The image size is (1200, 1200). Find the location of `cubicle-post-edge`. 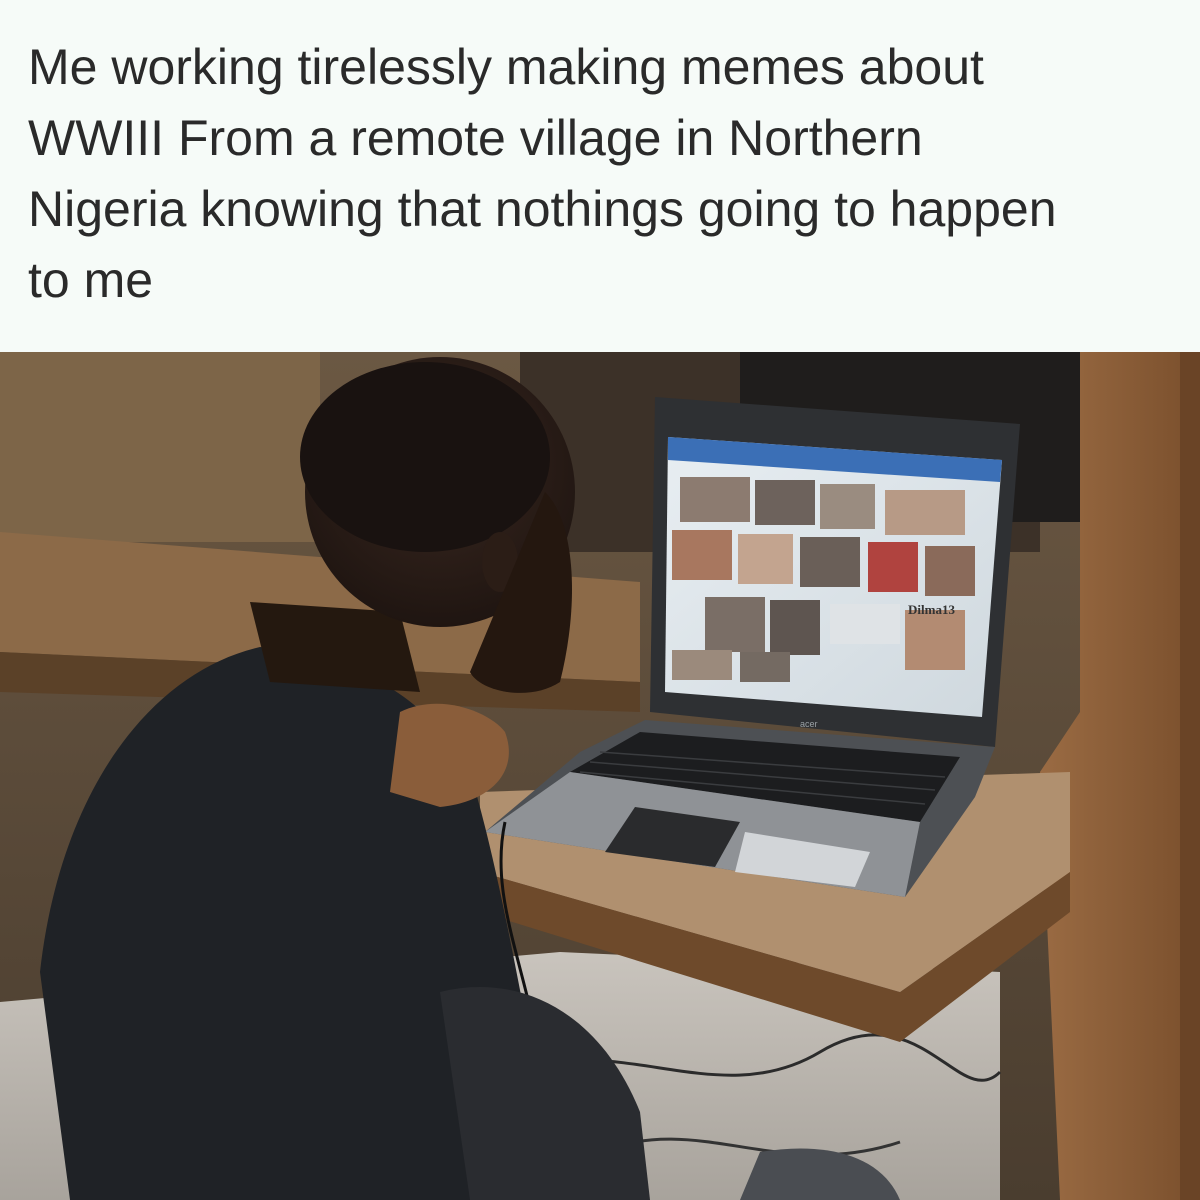

cubicle-post-edge is located at coordinates (1190, 776).